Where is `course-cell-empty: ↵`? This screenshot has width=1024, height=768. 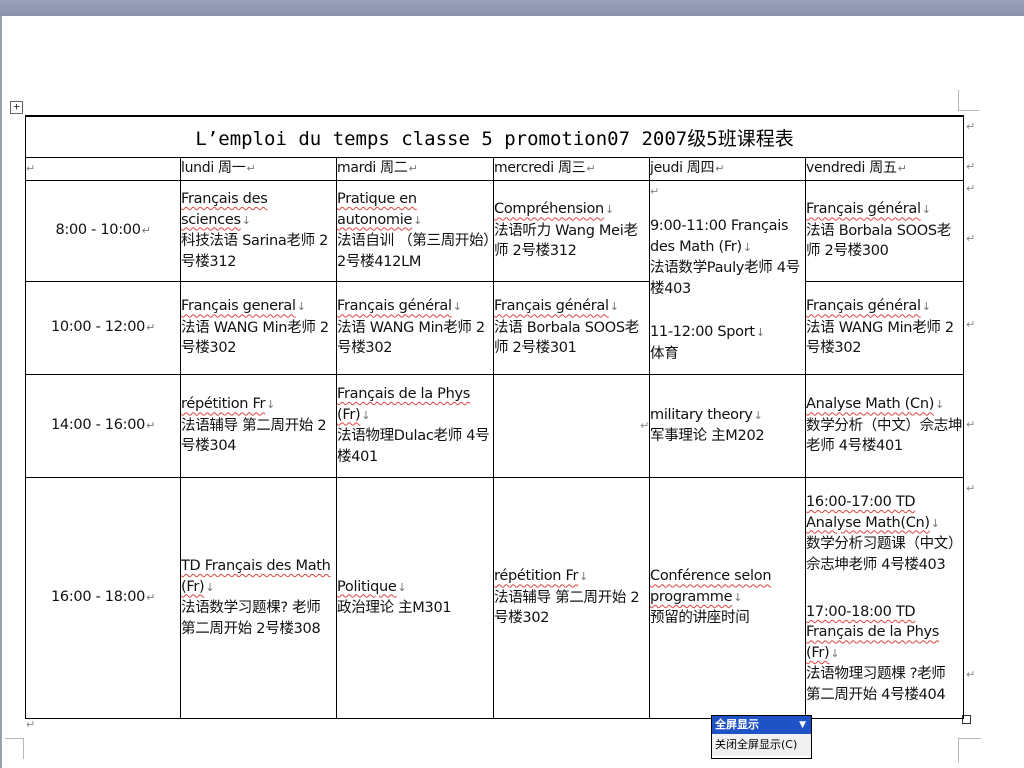 course-cell-empty: ↵ is located at coordinates (571, 425).